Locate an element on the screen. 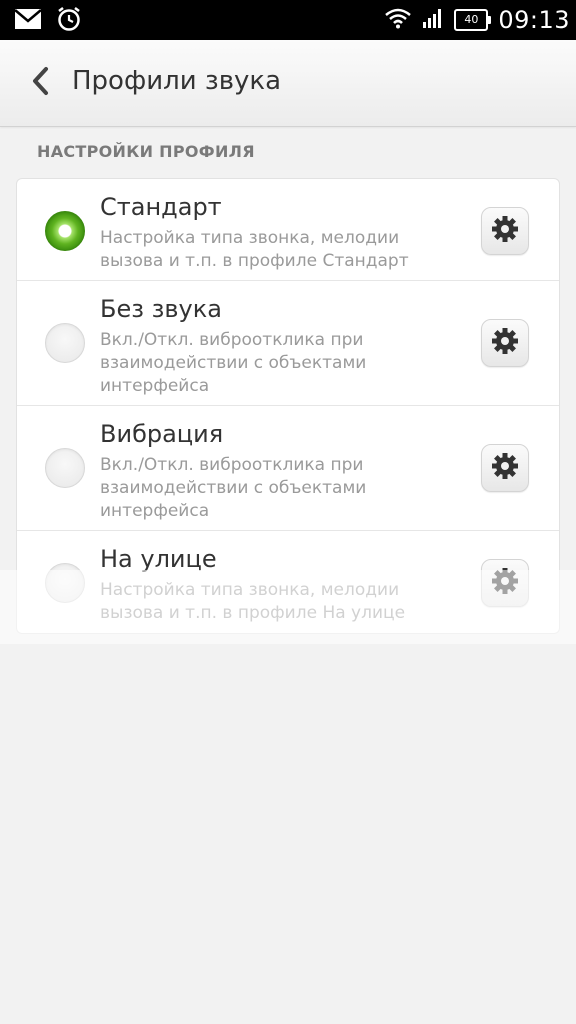 The width and height of the screenshot is (576, 1024). battery-icon: 40 is located at coordinates (473, 20).